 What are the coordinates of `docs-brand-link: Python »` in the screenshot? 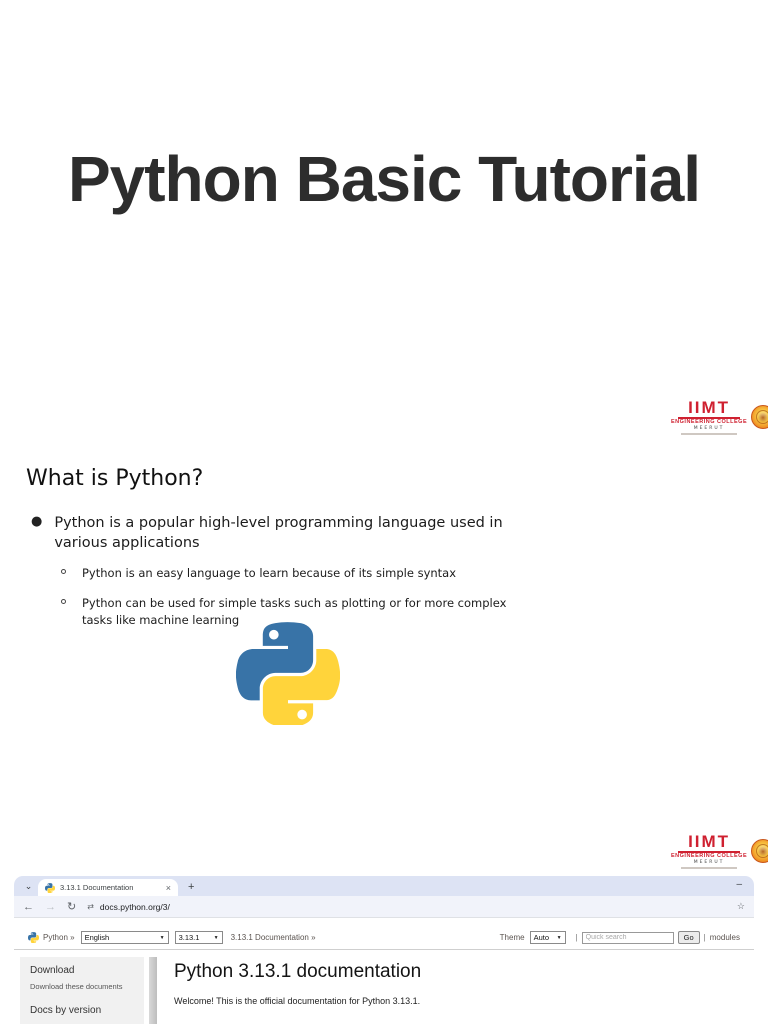 It's located at (59, 937).